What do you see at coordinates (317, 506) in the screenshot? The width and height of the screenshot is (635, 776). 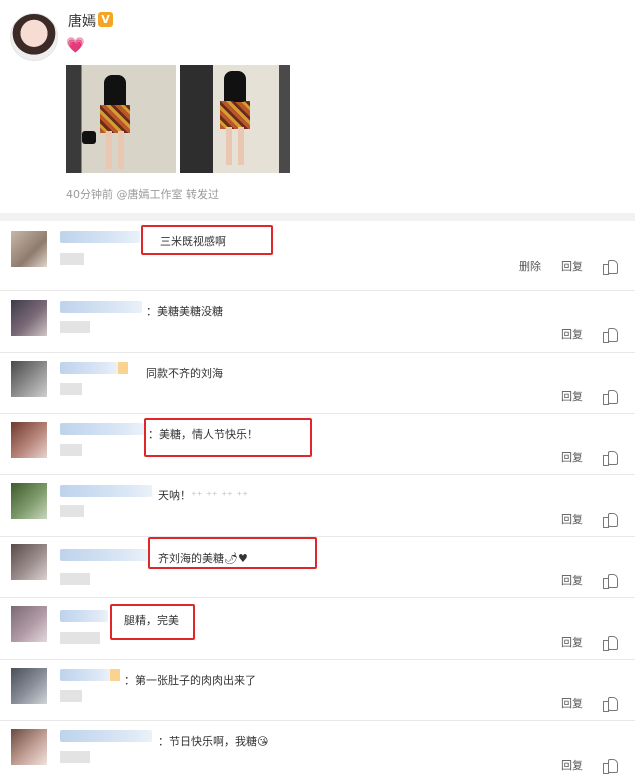 I see `comment-item: 天呐！⁺⁺ ⁺⁺ ⁺⁺ ⁺⁺ 回复` at bounding box center [317, 506].